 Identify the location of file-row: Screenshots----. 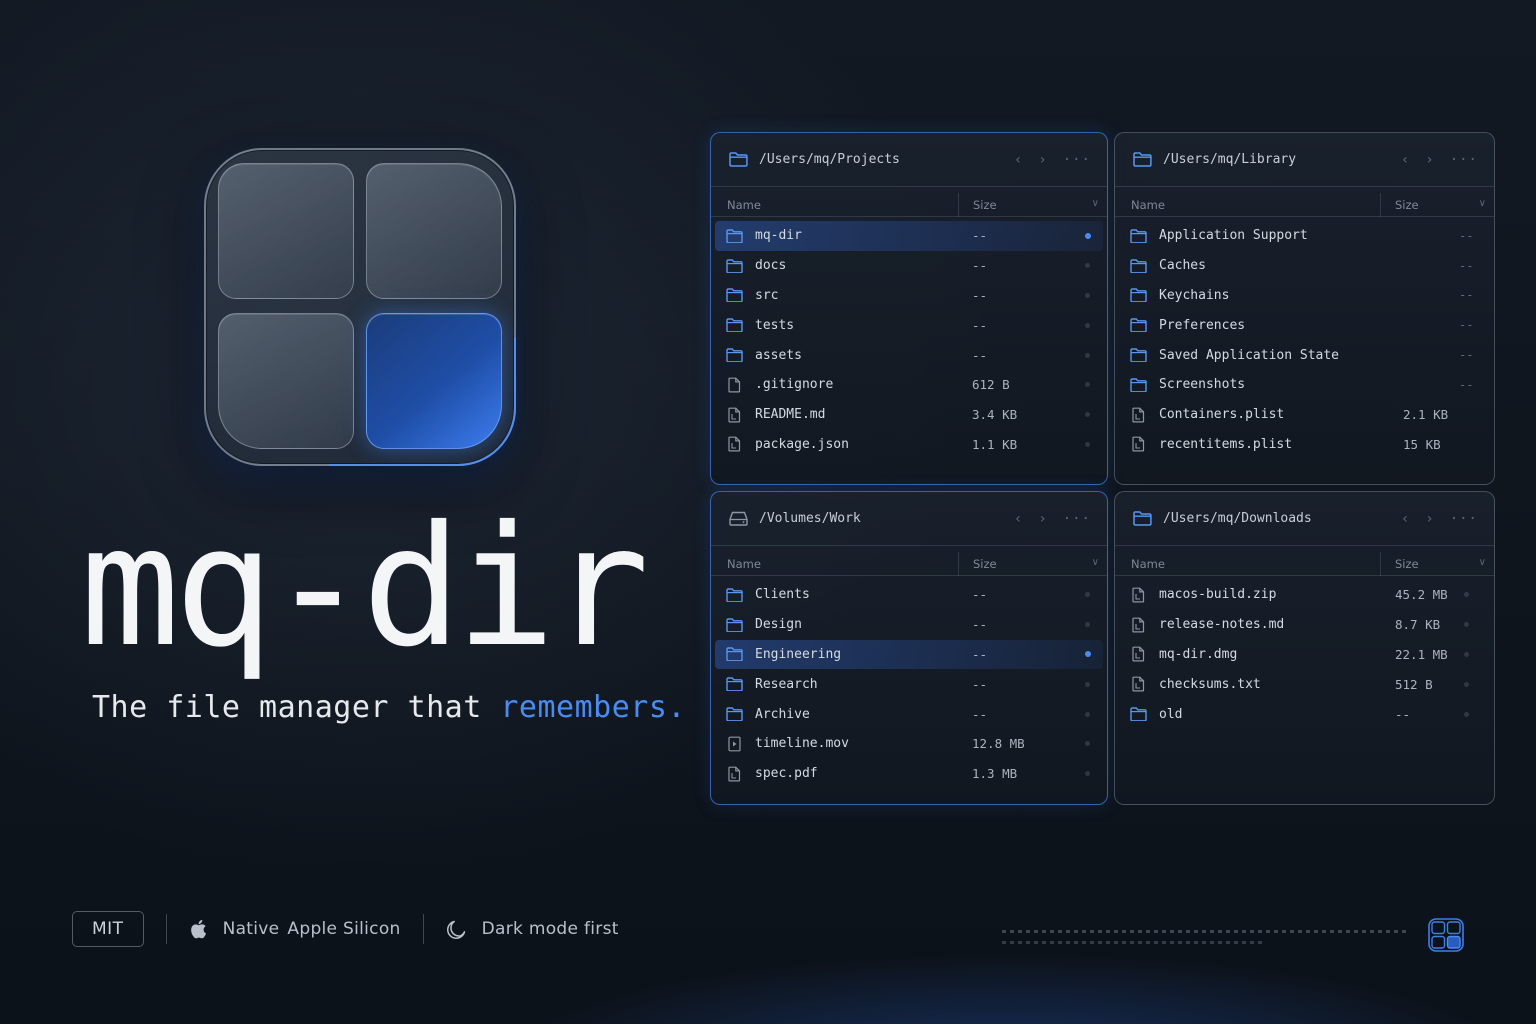
(1304, 385).